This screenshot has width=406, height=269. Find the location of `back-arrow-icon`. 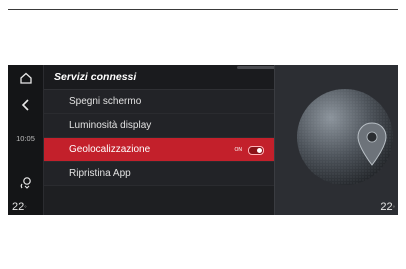

back-arrow-icon is located at coordinates (25, 105).